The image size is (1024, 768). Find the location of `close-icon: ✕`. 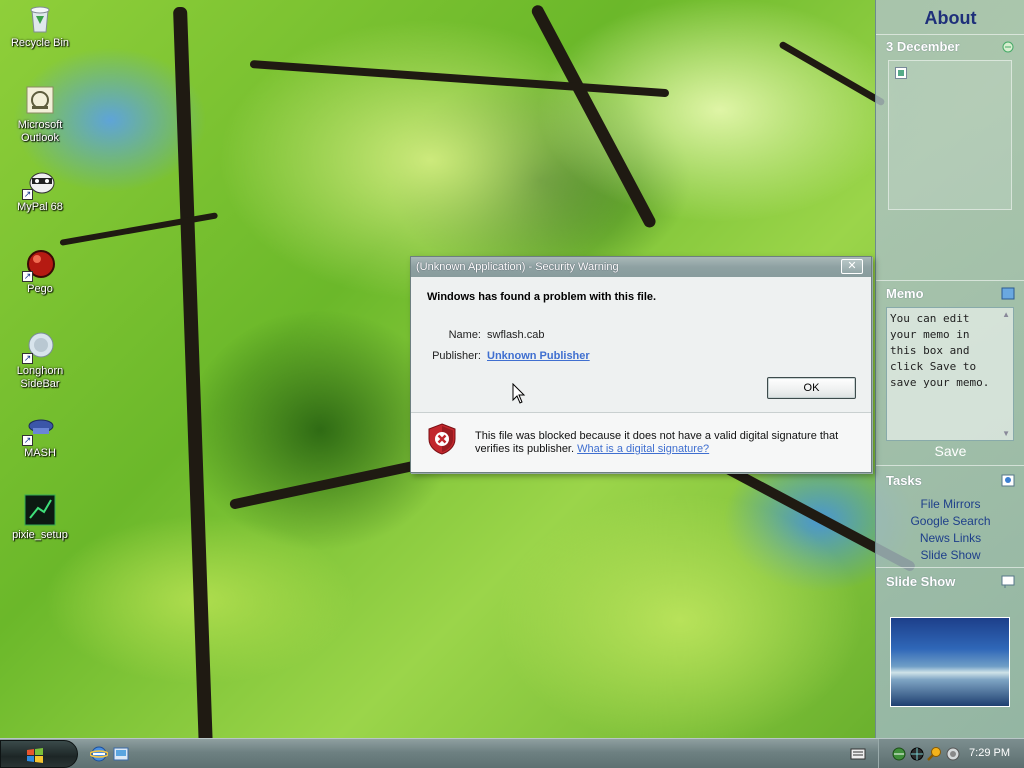

close-icon: ✕ is located at coordinates (852, 266).